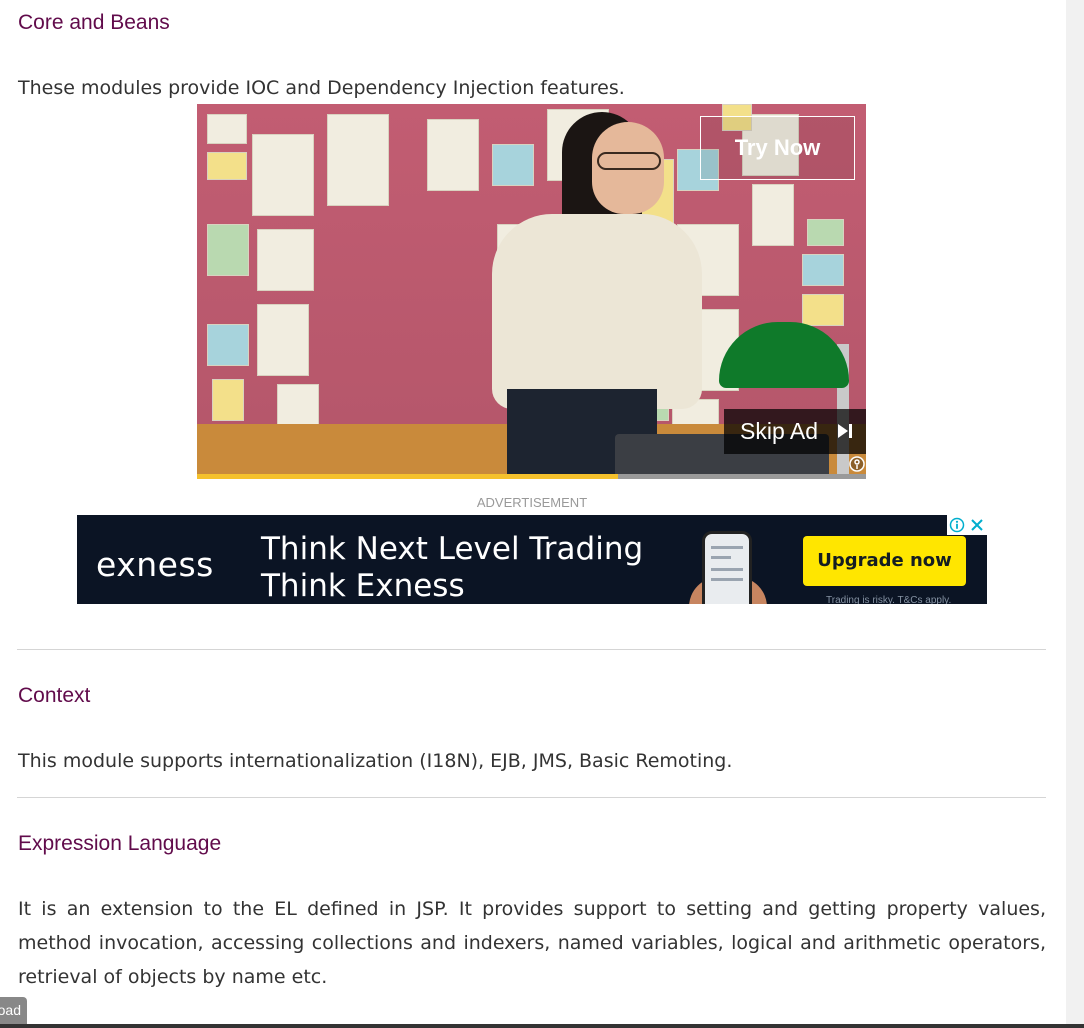  Describe the element at coordinates (727, 567) in the screenshot. I see `phone-image` at that location.